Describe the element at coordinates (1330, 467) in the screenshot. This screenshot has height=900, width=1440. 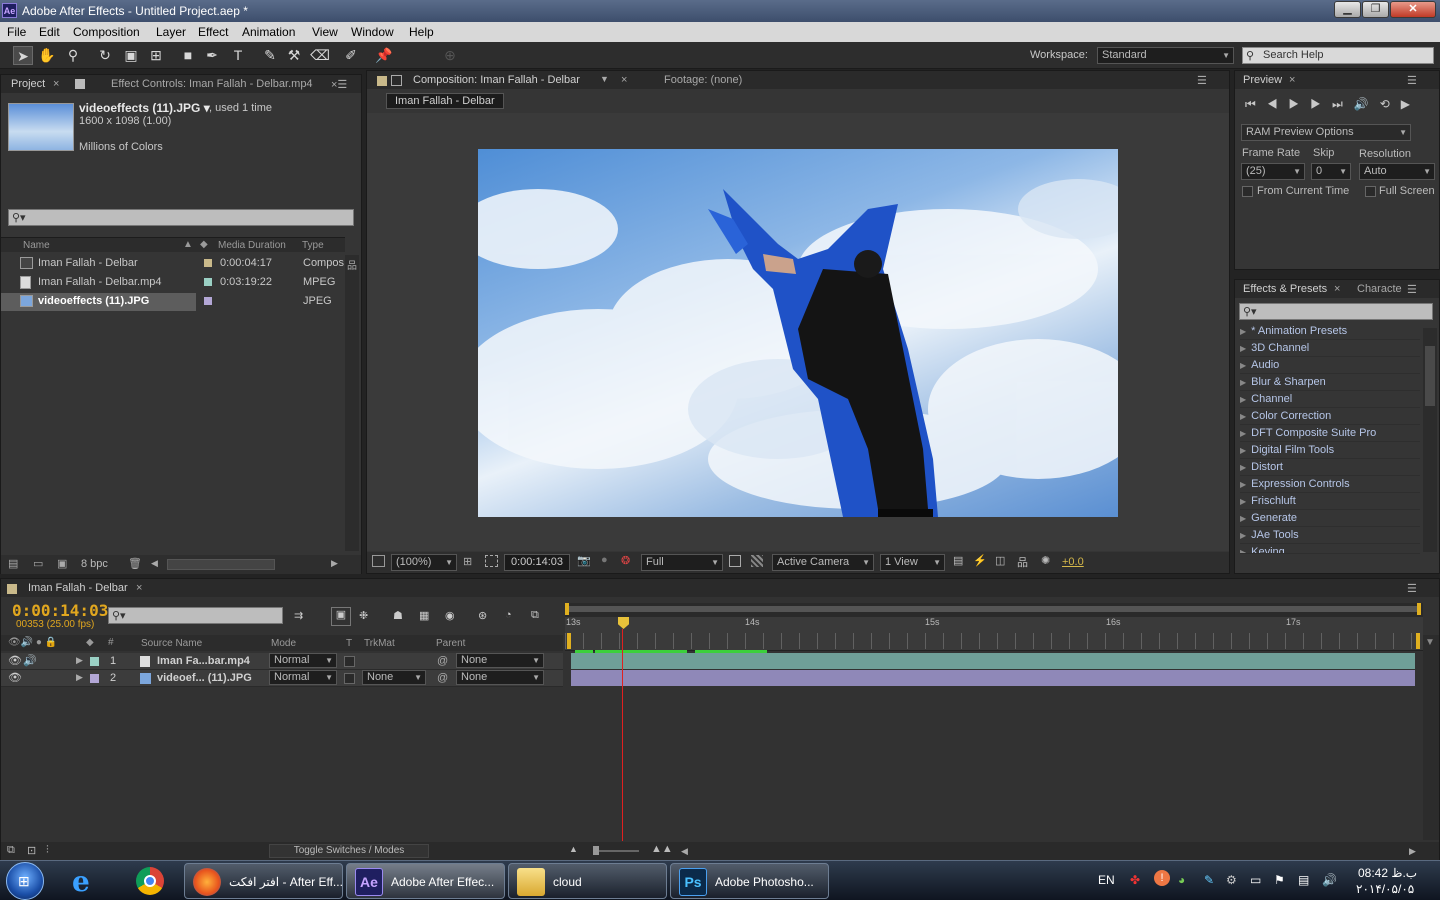
I see `effect-category: Distort` at that location.